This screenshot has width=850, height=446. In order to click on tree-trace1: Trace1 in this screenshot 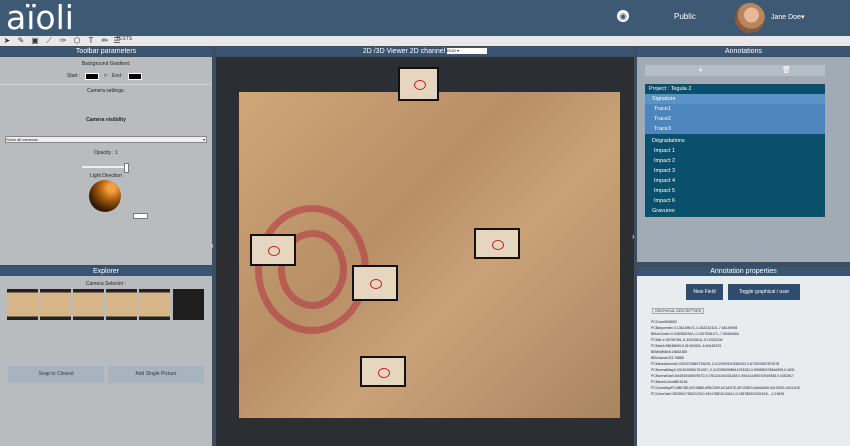, I will do `click(735, 109)`.